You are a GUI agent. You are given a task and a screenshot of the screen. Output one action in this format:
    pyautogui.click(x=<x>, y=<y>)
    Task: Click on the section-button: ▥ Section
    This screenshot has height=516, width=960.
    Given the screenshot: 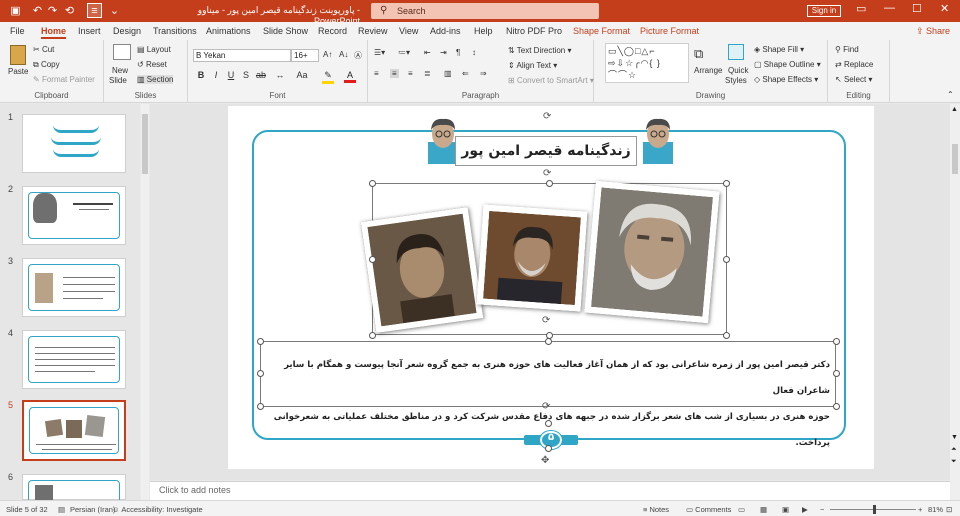 What is the action you would take?
    pyautogui.click(x=155, y=79)
    